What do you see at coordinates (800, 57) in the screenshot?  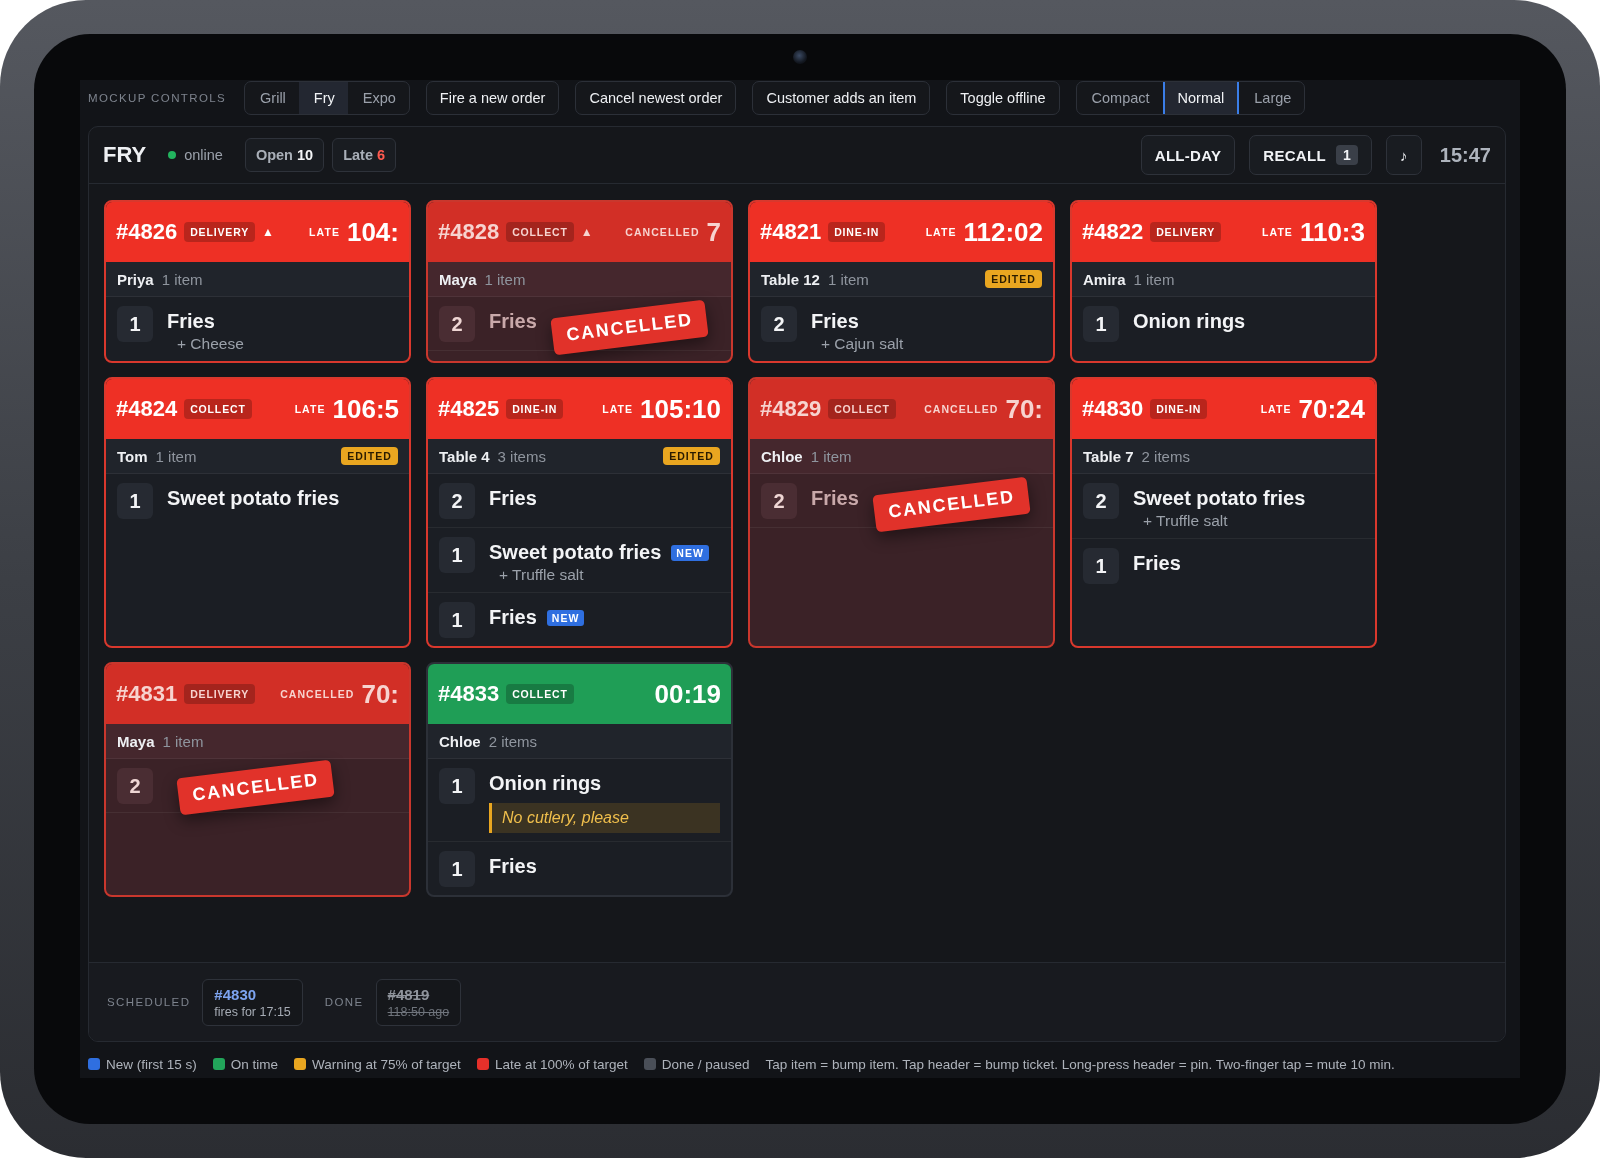 I see `camera-icon` at bounding box center [800, 57].